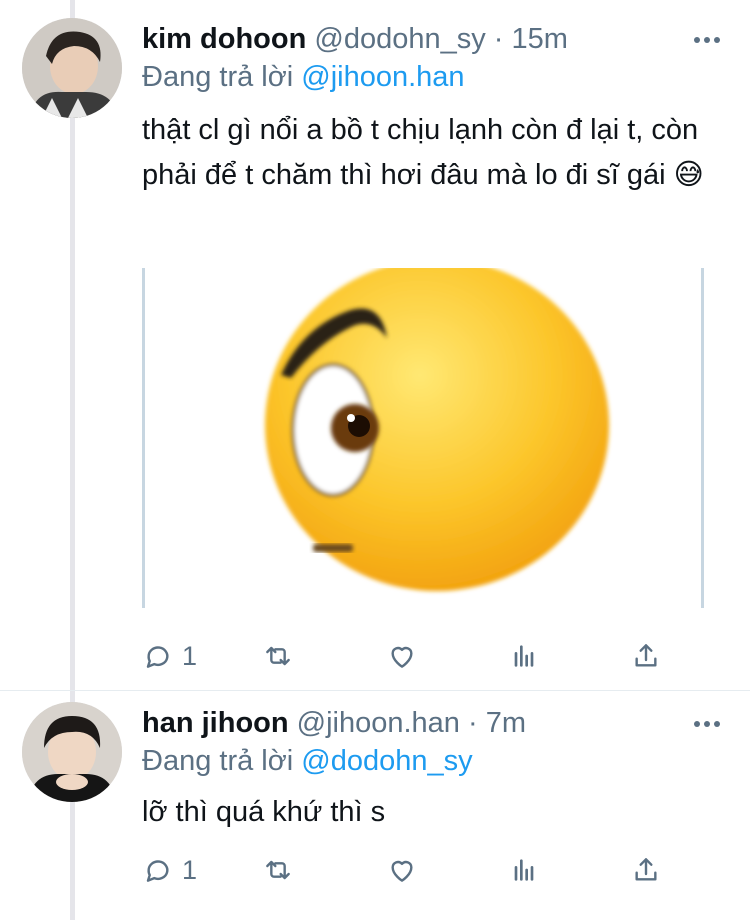 The height and width of the screenshot is (920, 750). I want to click on tweet-header: han jihoon @jihoon.han · 7m, so click(334, 723).